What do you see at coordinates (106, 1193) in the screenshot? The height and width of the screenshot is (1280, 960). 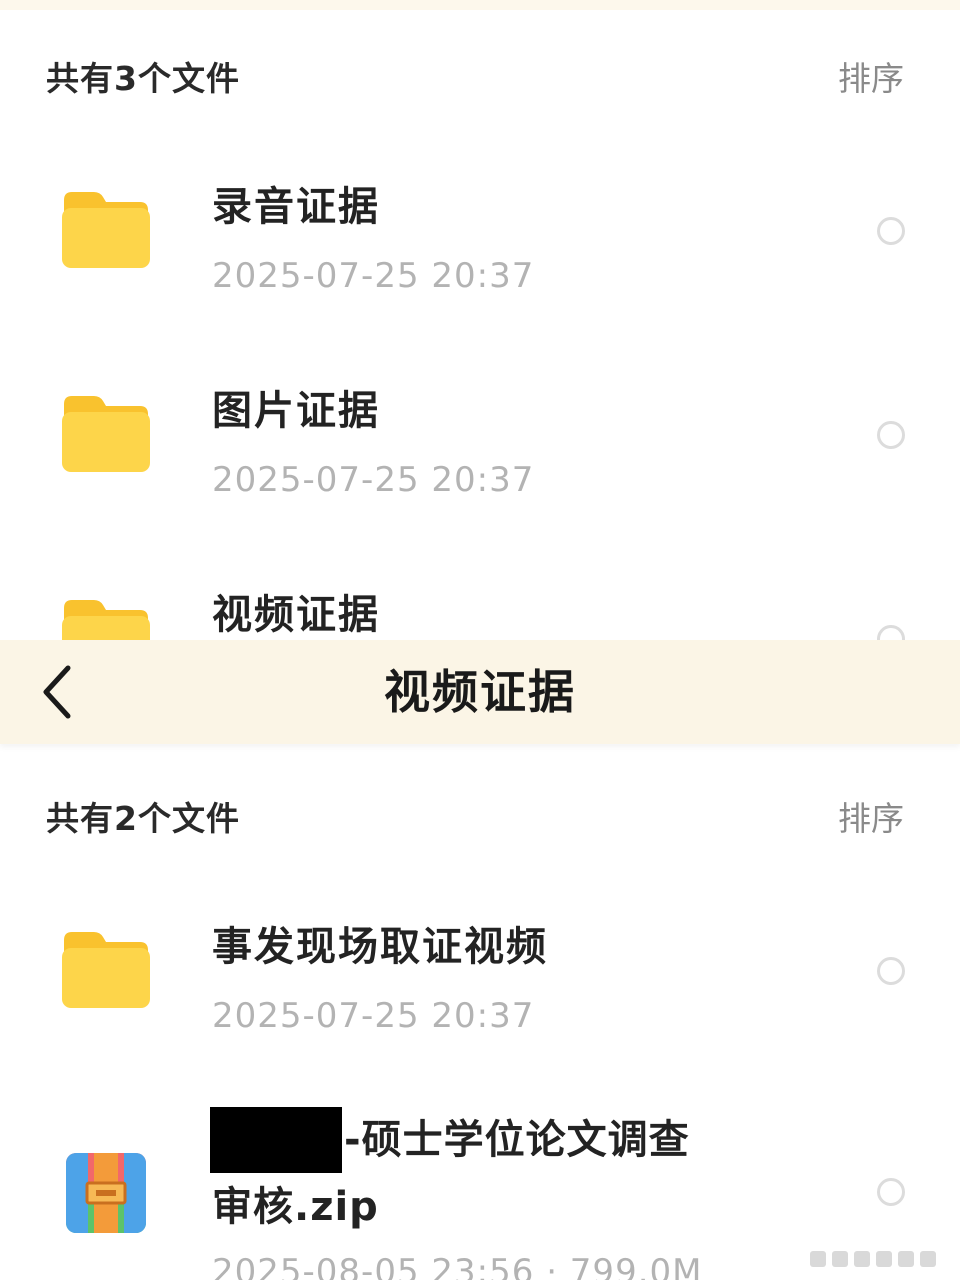 I see `zip-archive-icon` at bounding box center [106, 1193].